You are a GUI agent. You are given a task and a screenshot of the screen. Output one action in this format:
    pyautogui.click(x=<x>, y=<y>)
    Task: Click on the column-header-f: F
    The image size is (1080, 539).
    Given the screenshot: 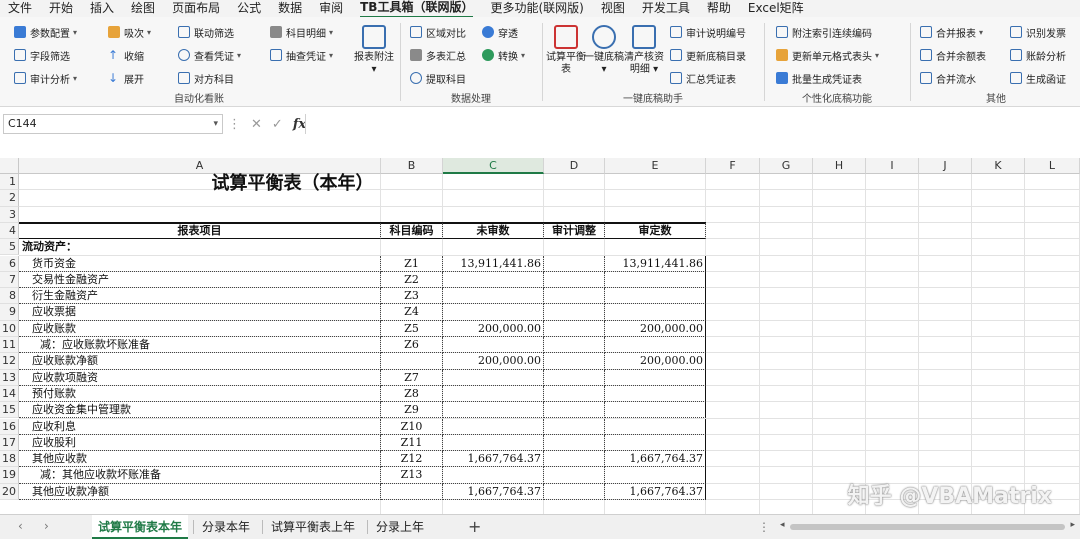 What is the action you would take?
    pyautogui.click(x=733, y=166)
    